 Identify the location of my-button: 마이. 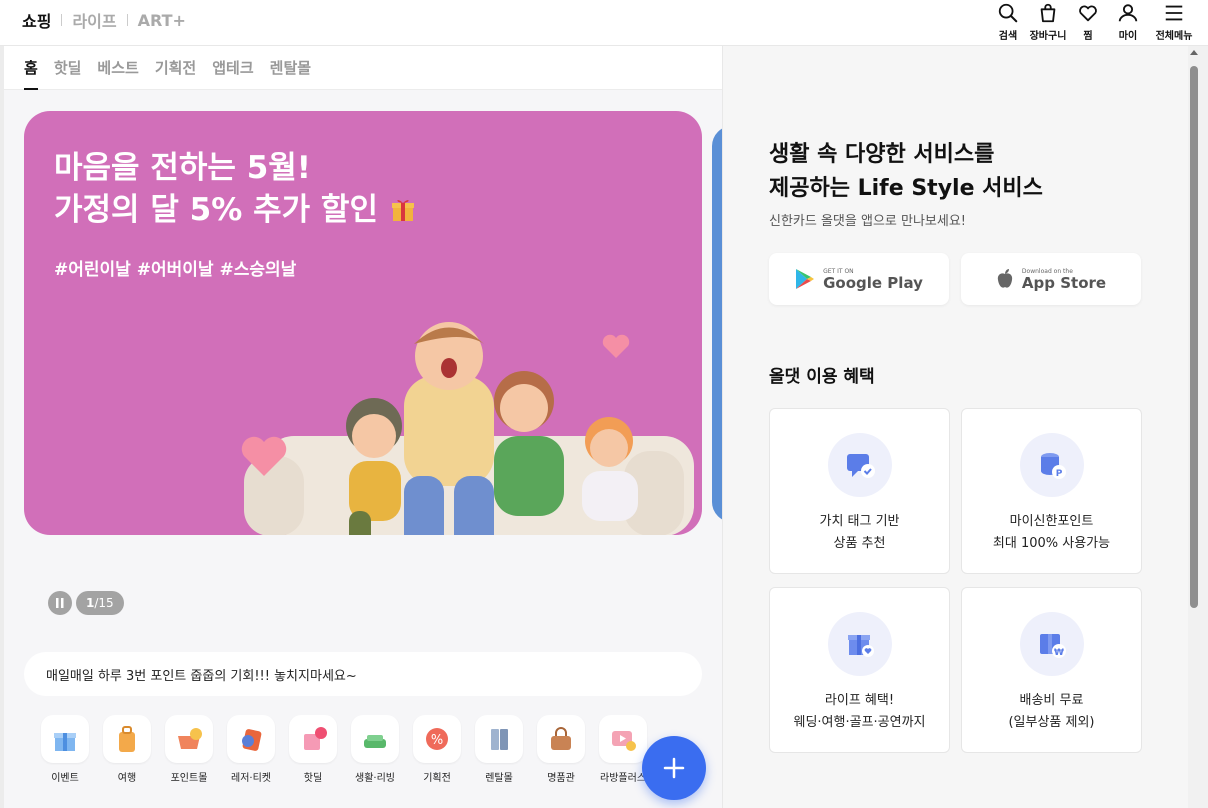
(1128, 23).